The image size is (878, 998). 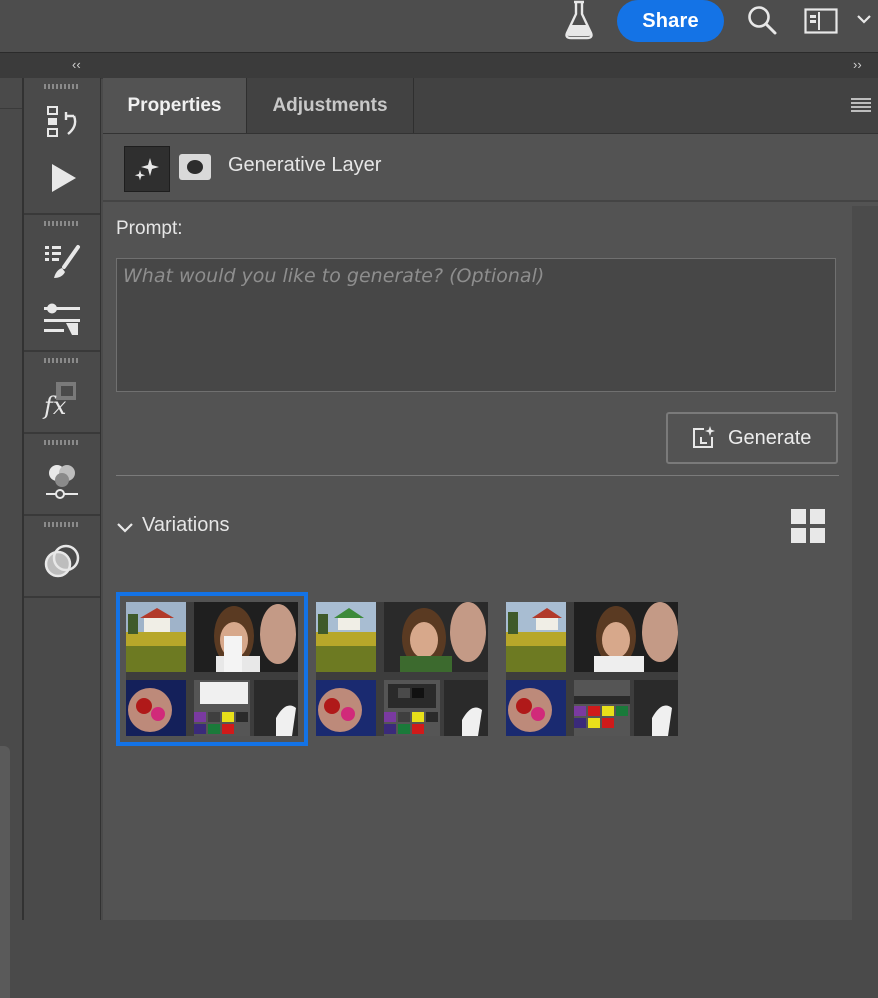 I want to click on search-icon, so click(x=762, y=20).